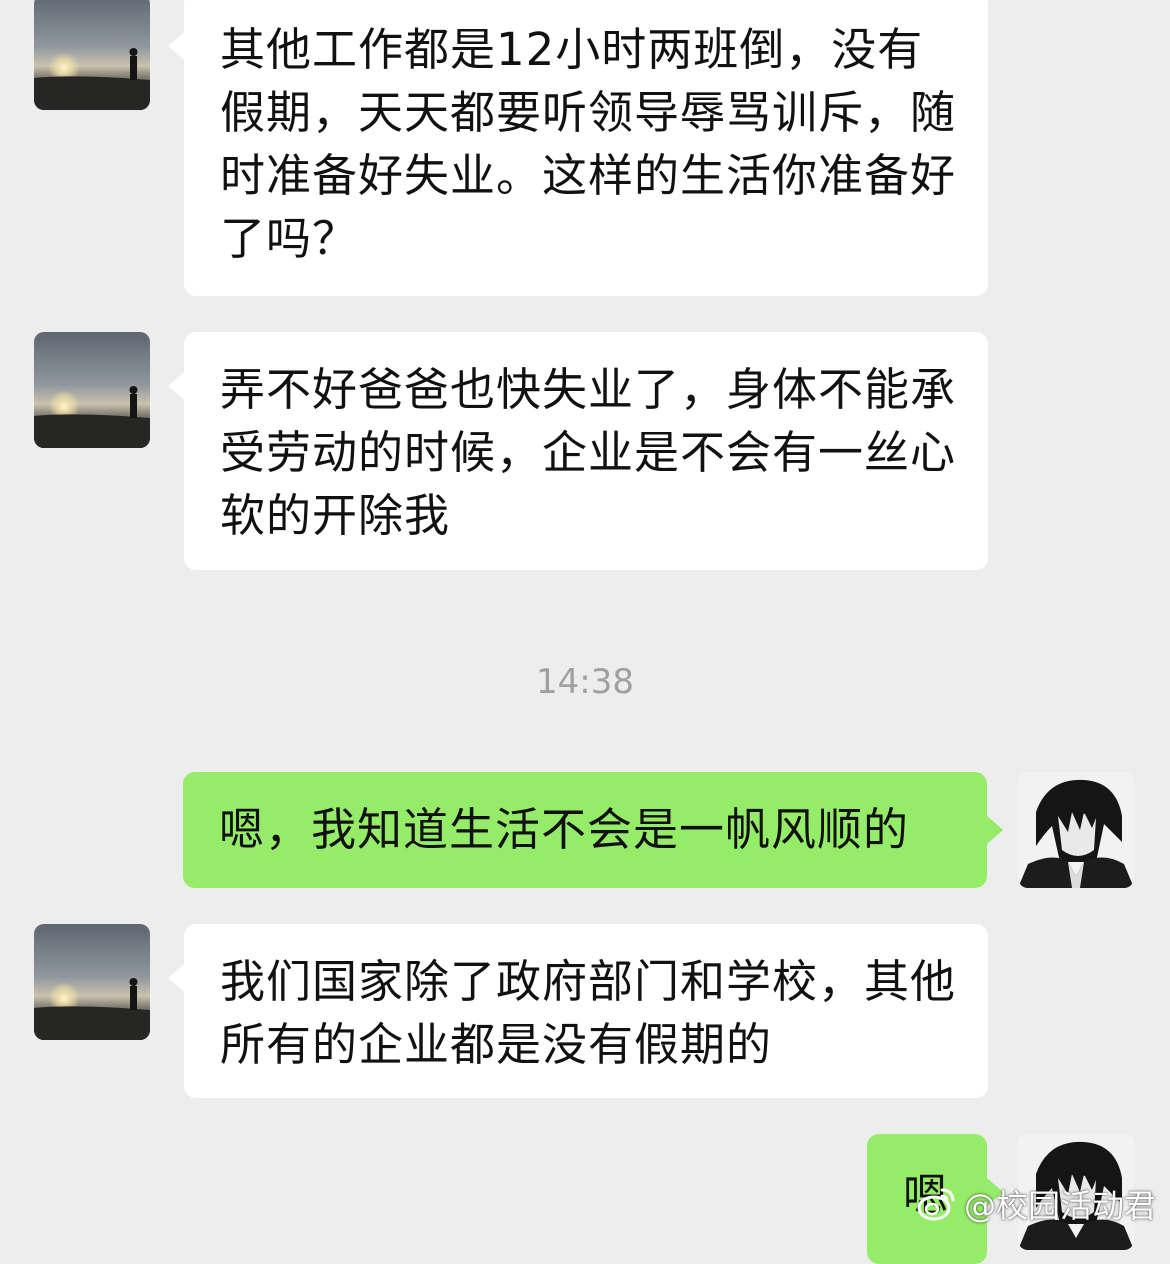 The image size is (1170, 1264). Describe the element at coordinates (564, 829) in the screenshot. I see `message-text: 嗯，我知道生活不会是一帆风顺的` at that location.